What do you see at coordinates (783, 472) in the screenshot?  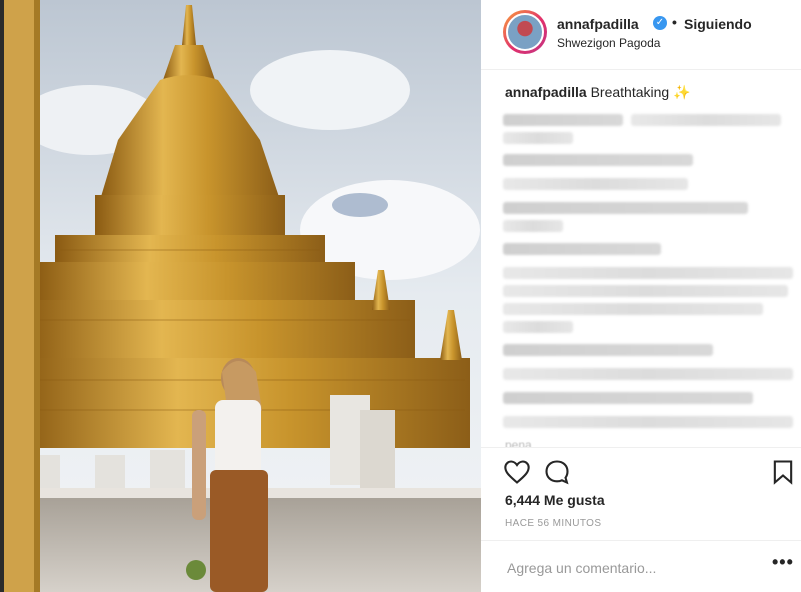 I see `bookmark-icon` at bounding box center [783, 472].